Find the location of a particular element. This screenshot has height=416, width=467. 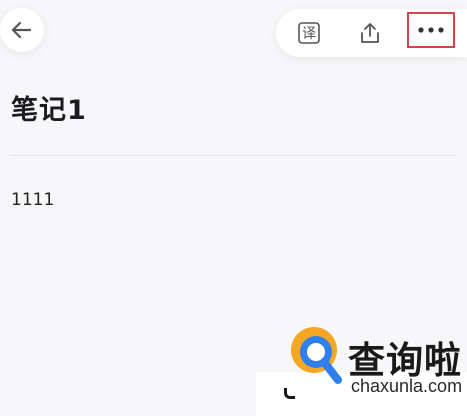

more-options-button is located at coordinates (431, 30).